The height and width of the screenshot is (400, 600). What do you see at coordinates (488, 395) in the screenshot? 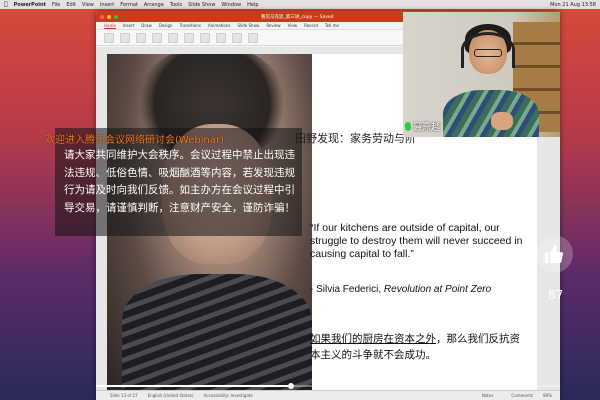
I see `notes-button: Notes` at bounding box center [488, 395].